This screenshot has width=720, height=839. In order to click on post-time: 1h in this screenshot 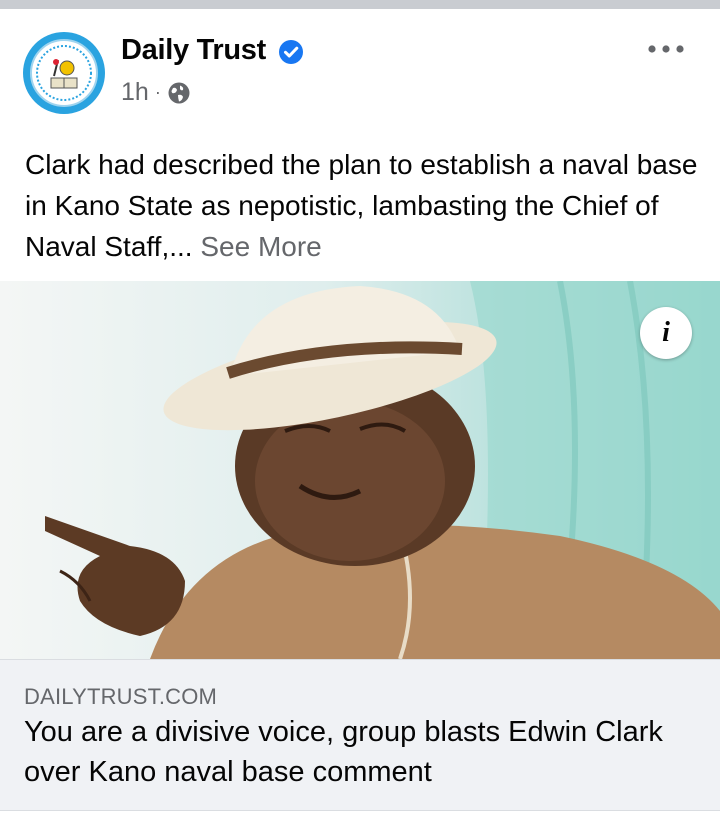, I will do `click(135, 92)`.